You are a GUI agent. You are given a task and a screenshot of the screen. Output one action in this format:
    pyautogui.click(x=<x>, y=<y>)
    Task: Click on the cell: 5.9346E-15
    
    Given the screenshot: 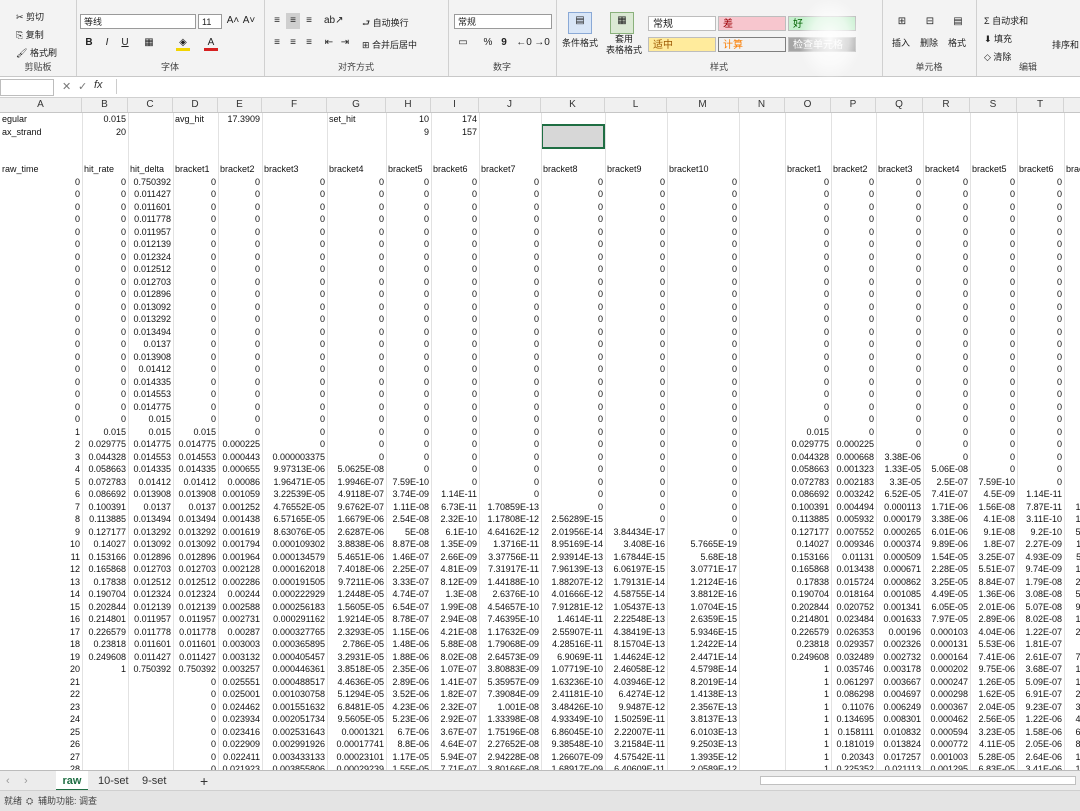 What is the action you would take?
    pyautogui.click(x=703, y=632)
    